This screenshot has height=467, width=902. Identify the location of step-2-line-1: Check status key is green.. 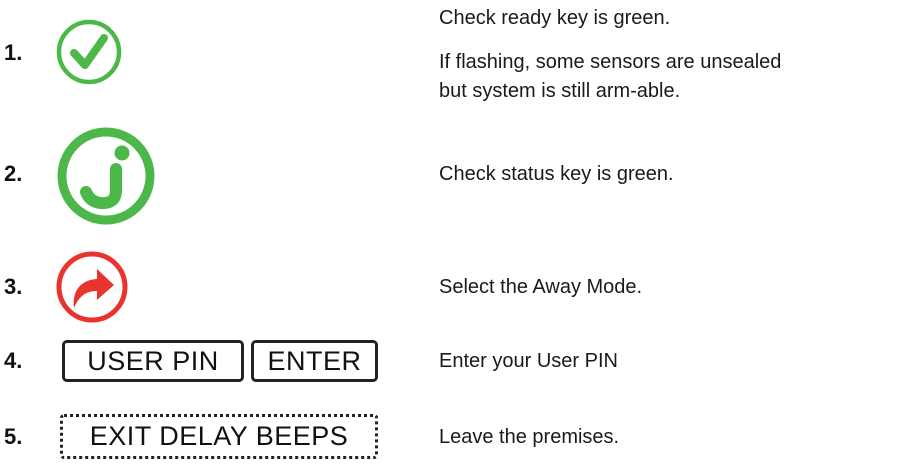
(556, 174).